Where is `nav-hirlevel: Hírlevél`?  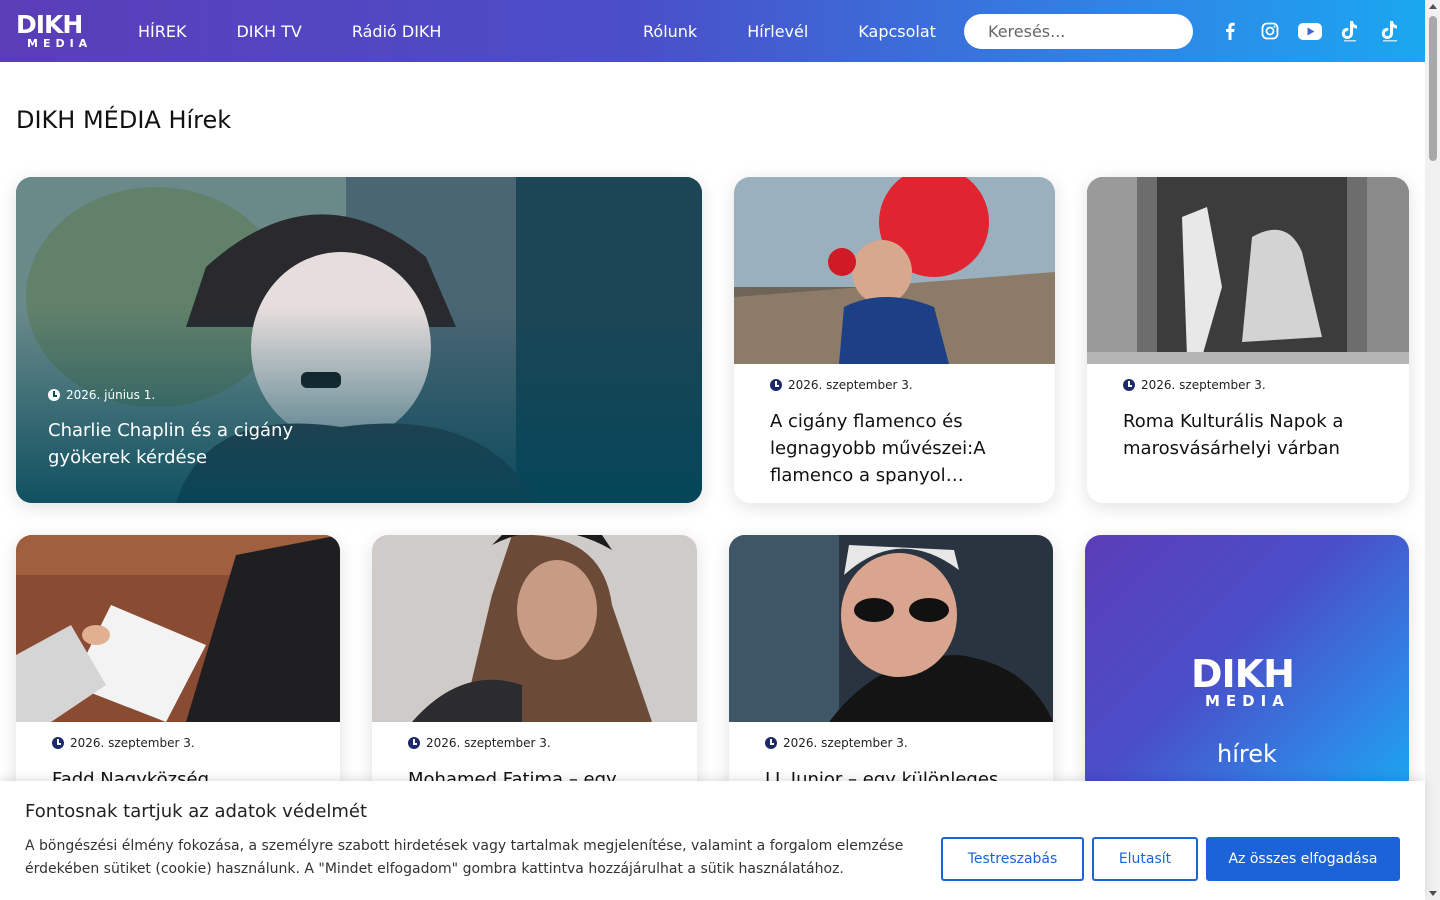 nav-hirlevel: Hírlevél is located at coordinates (777, 31).